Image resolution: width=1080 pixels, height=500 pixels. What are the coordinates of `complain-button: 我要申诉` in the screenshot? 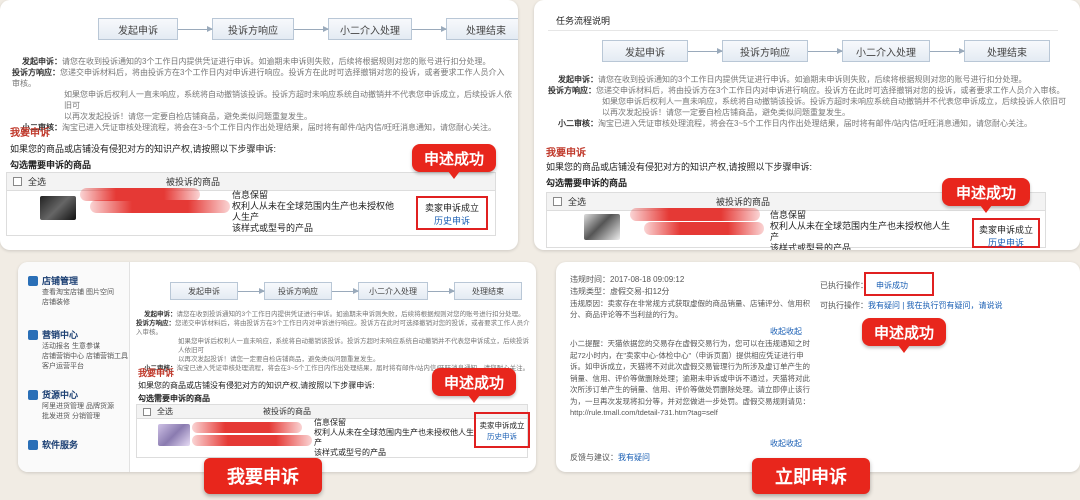 It's located at (263, 476).